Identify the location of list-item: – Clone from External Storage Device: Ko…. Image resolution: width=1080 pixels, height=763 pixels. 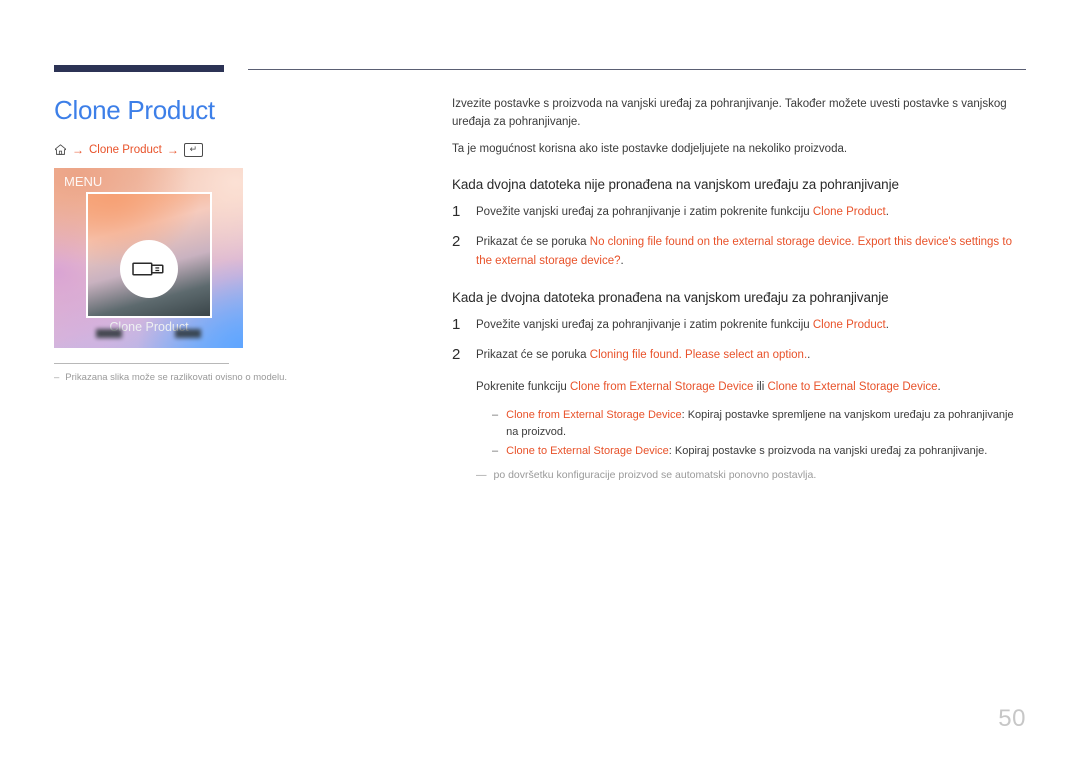
(760, 423).